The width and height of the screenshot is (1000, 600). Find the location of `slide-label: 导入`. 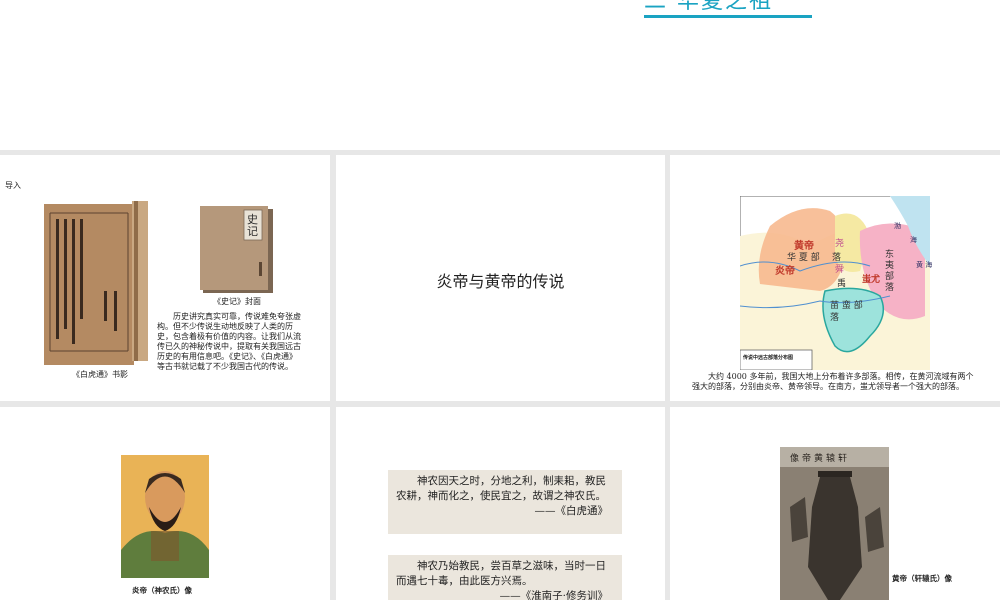

slide-label: 导入 is located at coordinates (13, 185).